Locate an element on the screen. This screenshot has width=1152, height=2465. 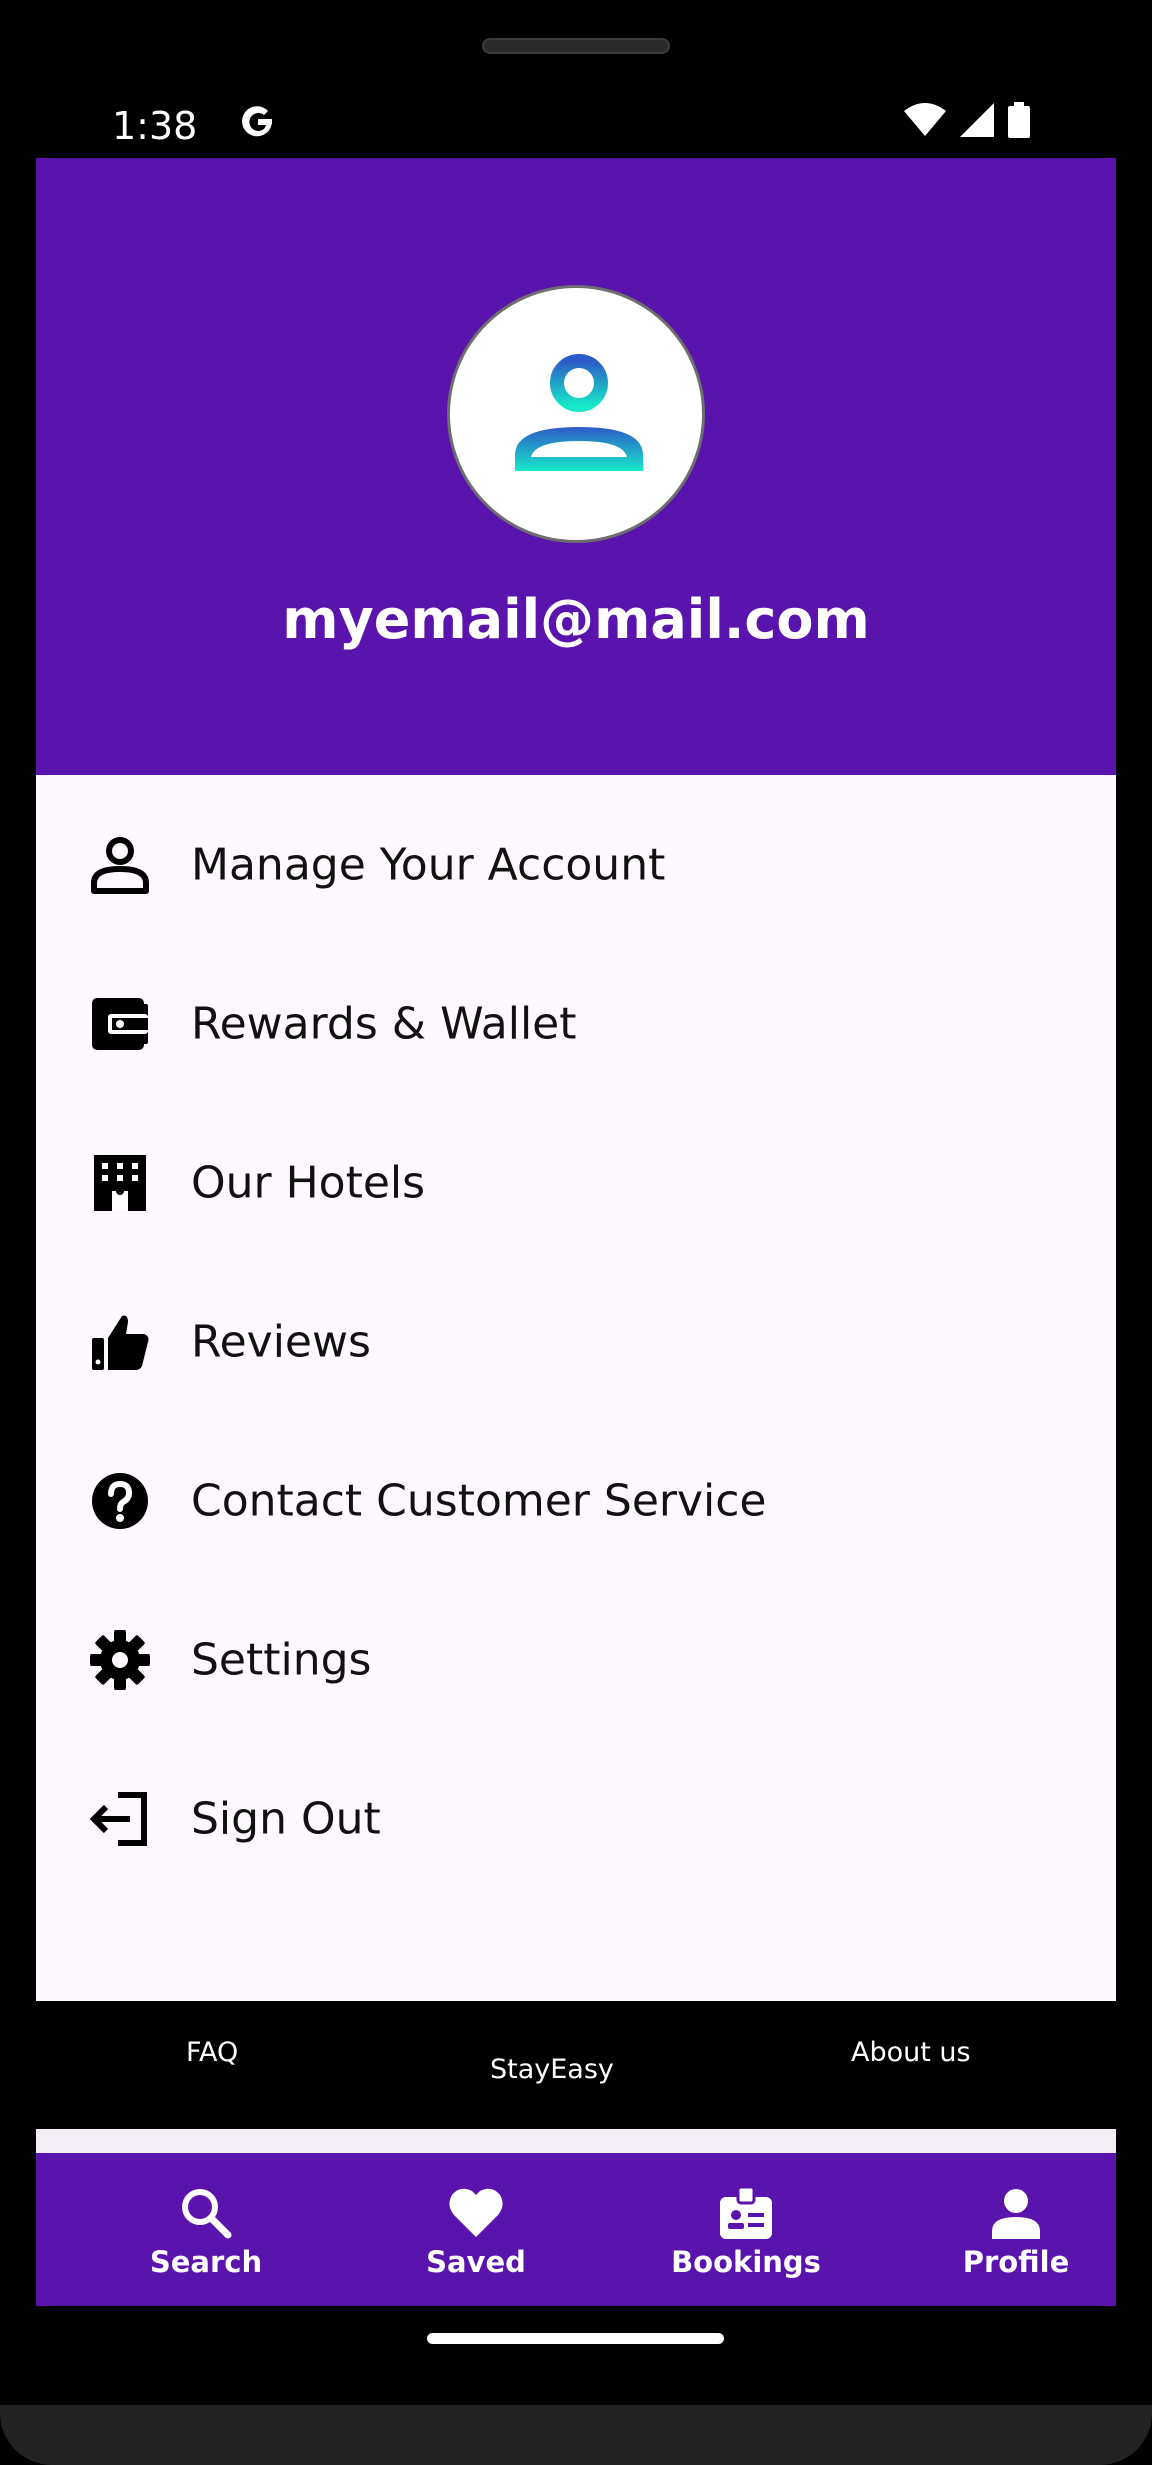
badge-icon is located at coordinates (746, 2212).